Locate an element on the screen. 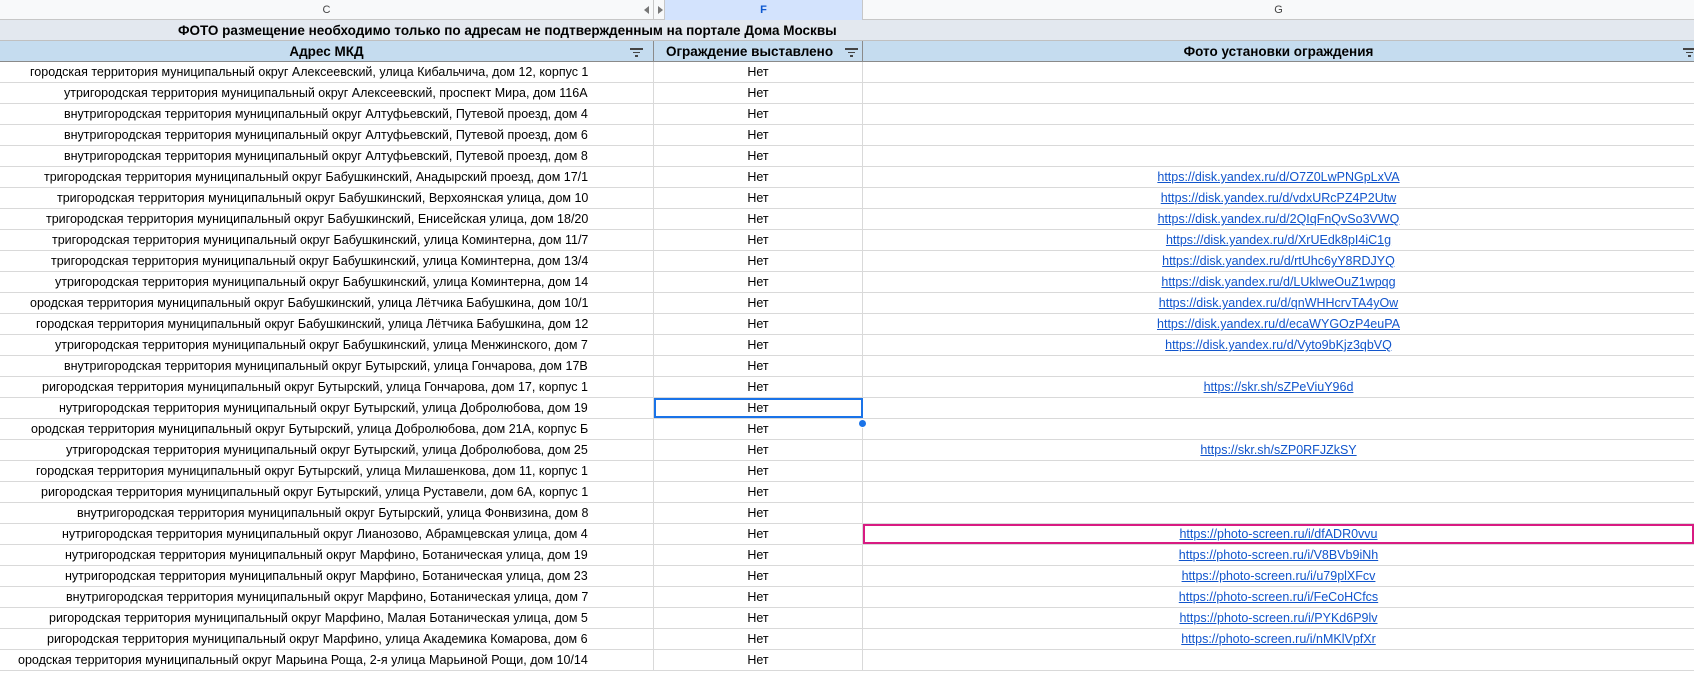 This screenshot has height=681, width=1694. column-header-g: G is located at coordinates (1278, 10).